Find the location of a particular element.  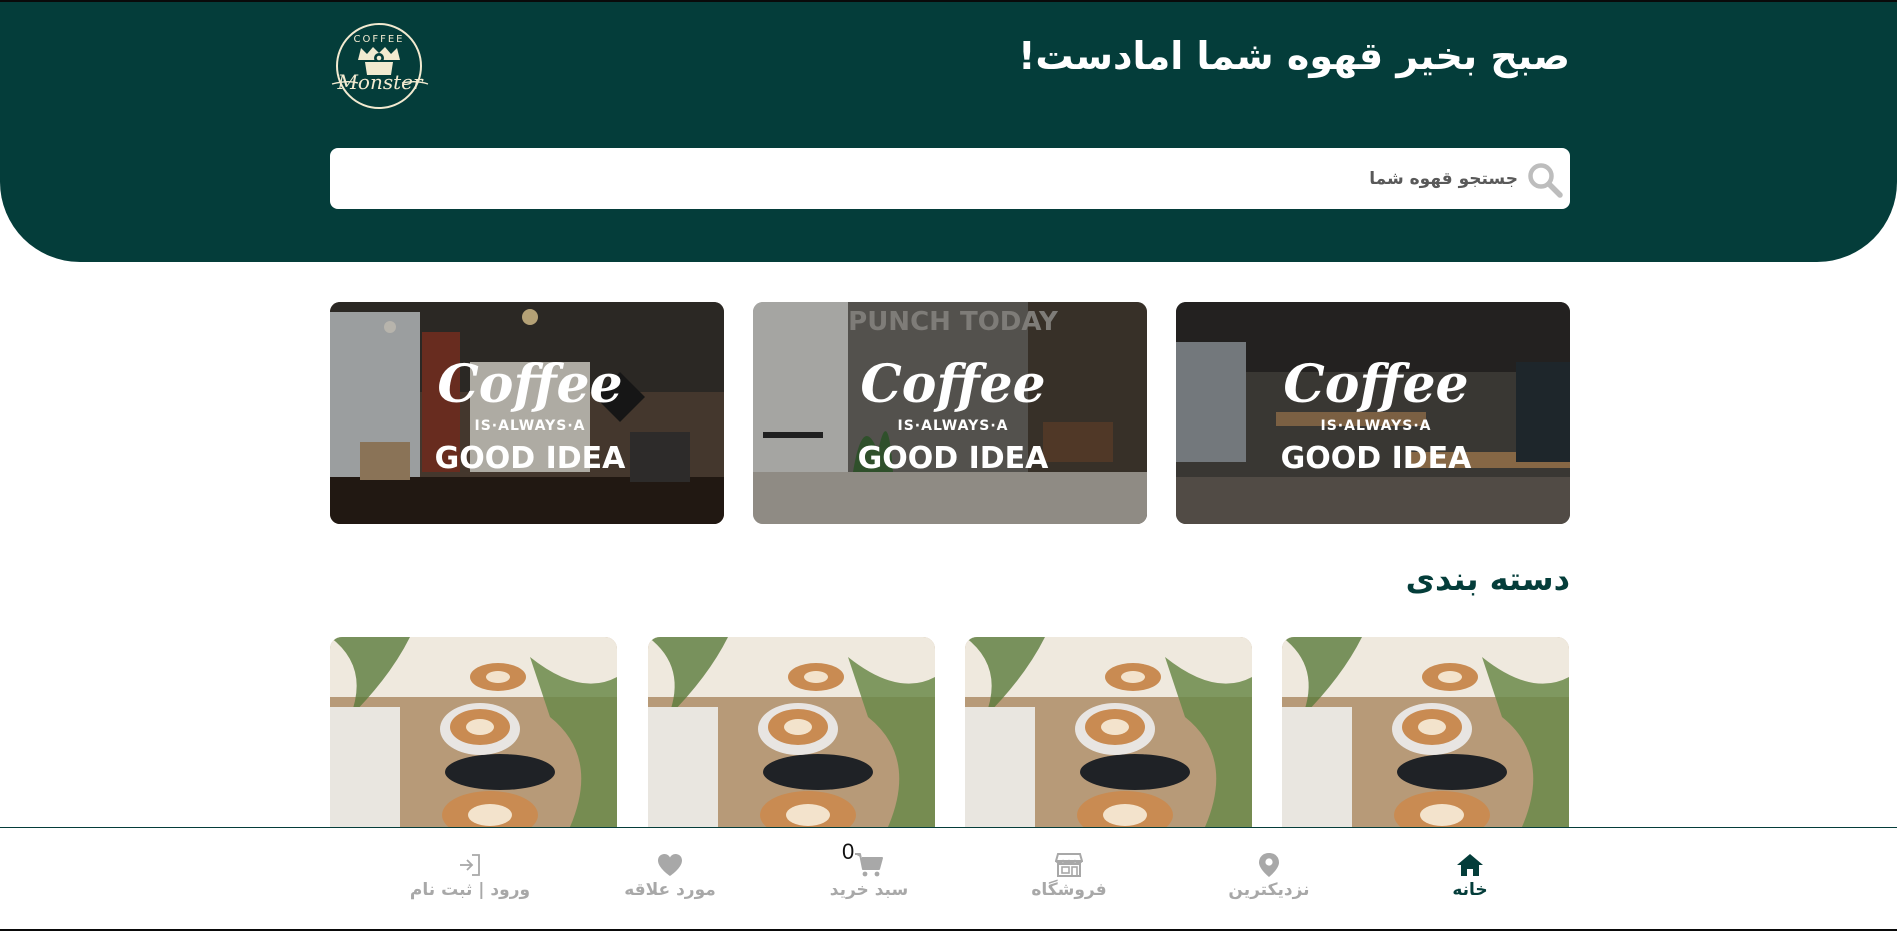

banner-3-line2: IS·ALWAYS·A is located at coordinates (1376, 426).